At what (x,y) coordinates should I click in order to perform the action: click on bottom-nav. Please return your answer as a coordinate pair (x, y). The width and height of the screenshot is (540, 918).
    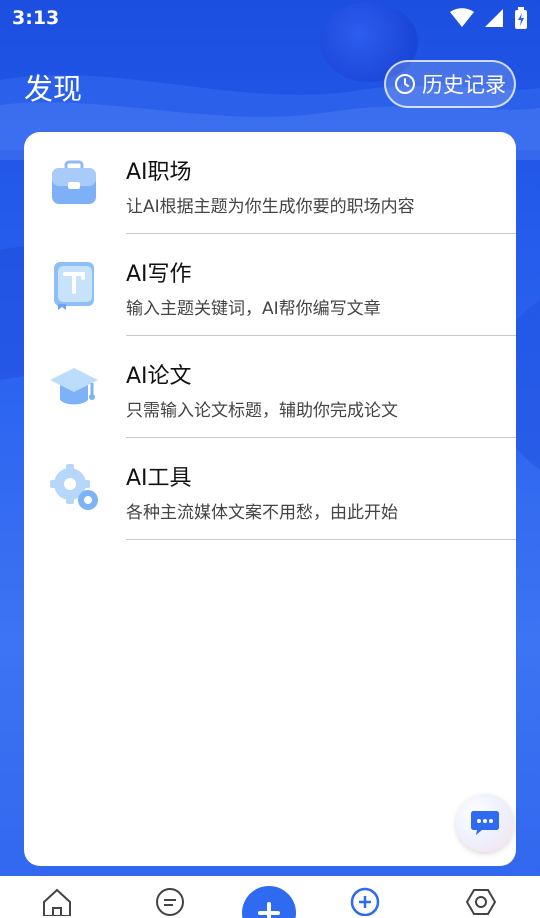
    Looking at the image, I should click on (270, 897).